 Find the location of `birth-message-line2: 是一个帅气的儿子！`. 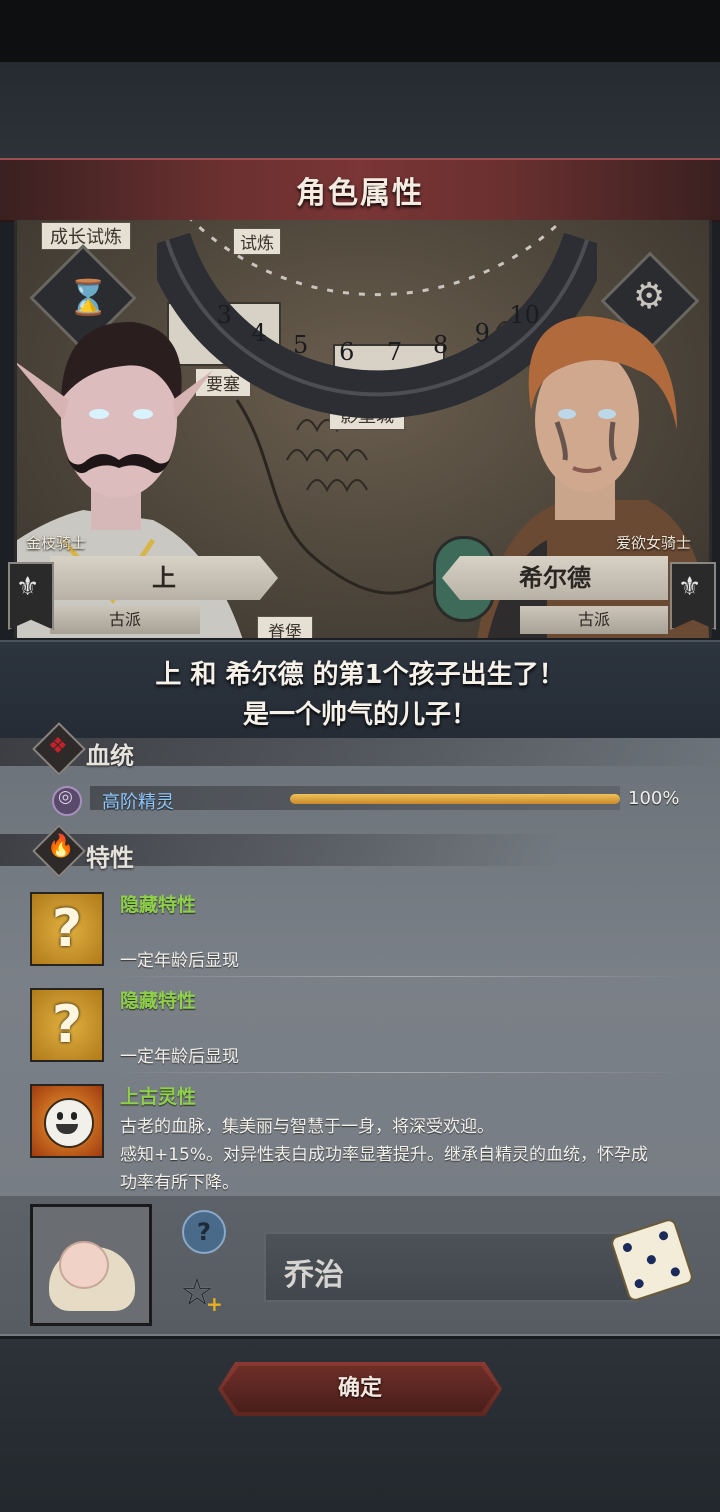

birth-message-line2: 是一个帅气的儿子！ is located at coordinates (359, 715).